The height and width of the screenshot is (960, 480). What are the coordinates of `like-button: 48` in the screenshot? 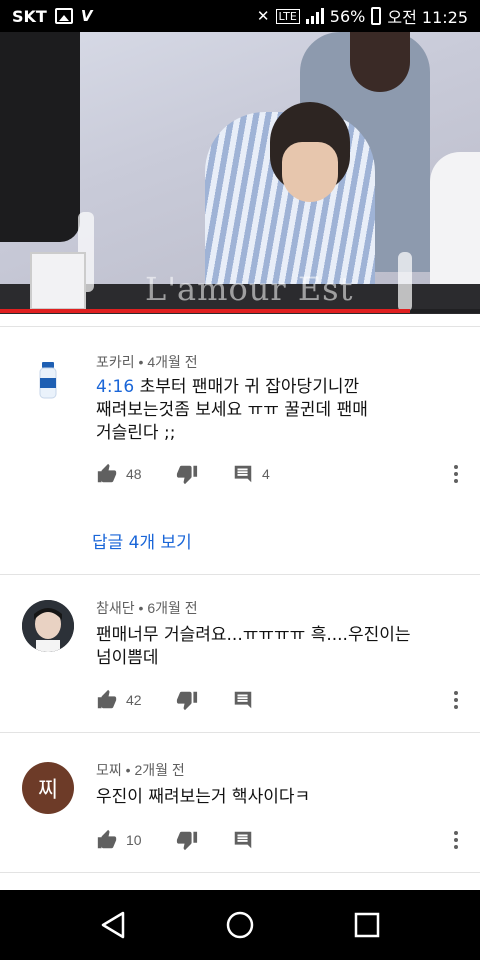 It's located at (136, 474).